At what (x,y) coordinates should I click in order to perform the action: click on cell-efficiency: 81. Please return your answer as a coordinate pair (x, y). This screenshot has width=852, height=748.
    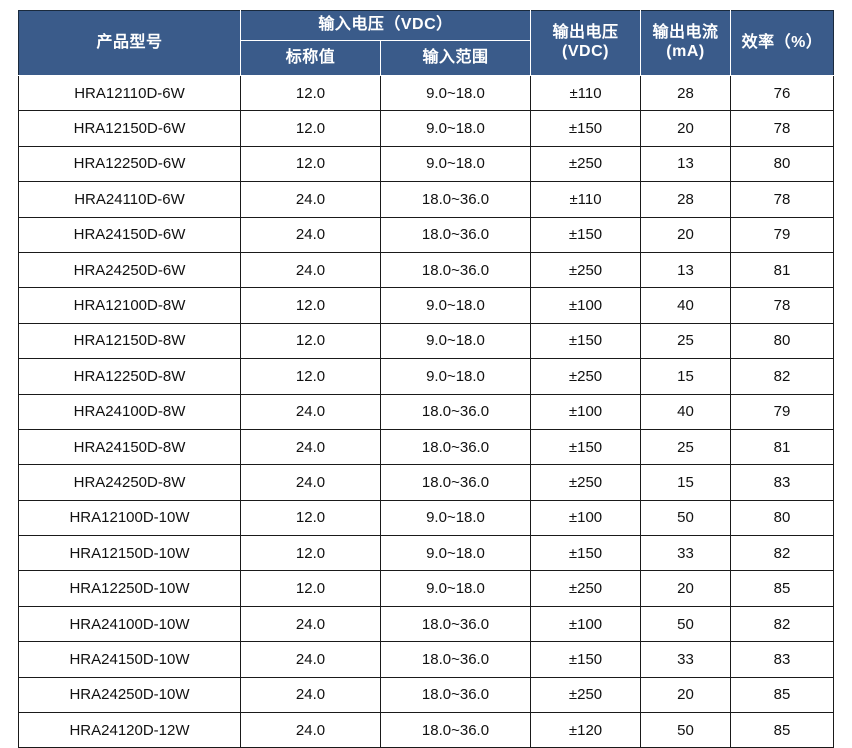
    Looking at the image, I should click on (782, 270).